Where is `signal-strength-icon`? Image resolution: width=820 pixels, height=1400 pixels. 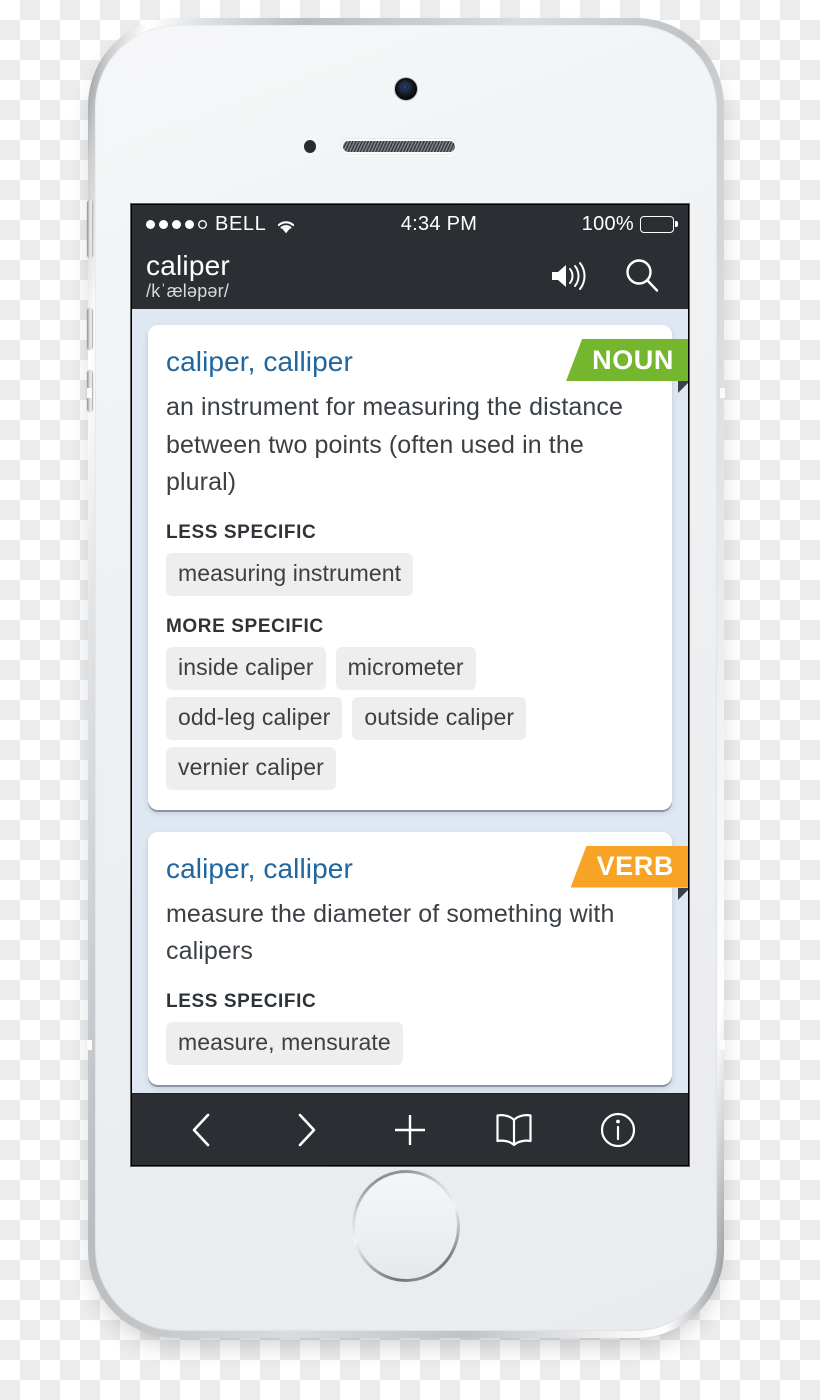
signal-strength-icon is located at coordinates (176, 224).